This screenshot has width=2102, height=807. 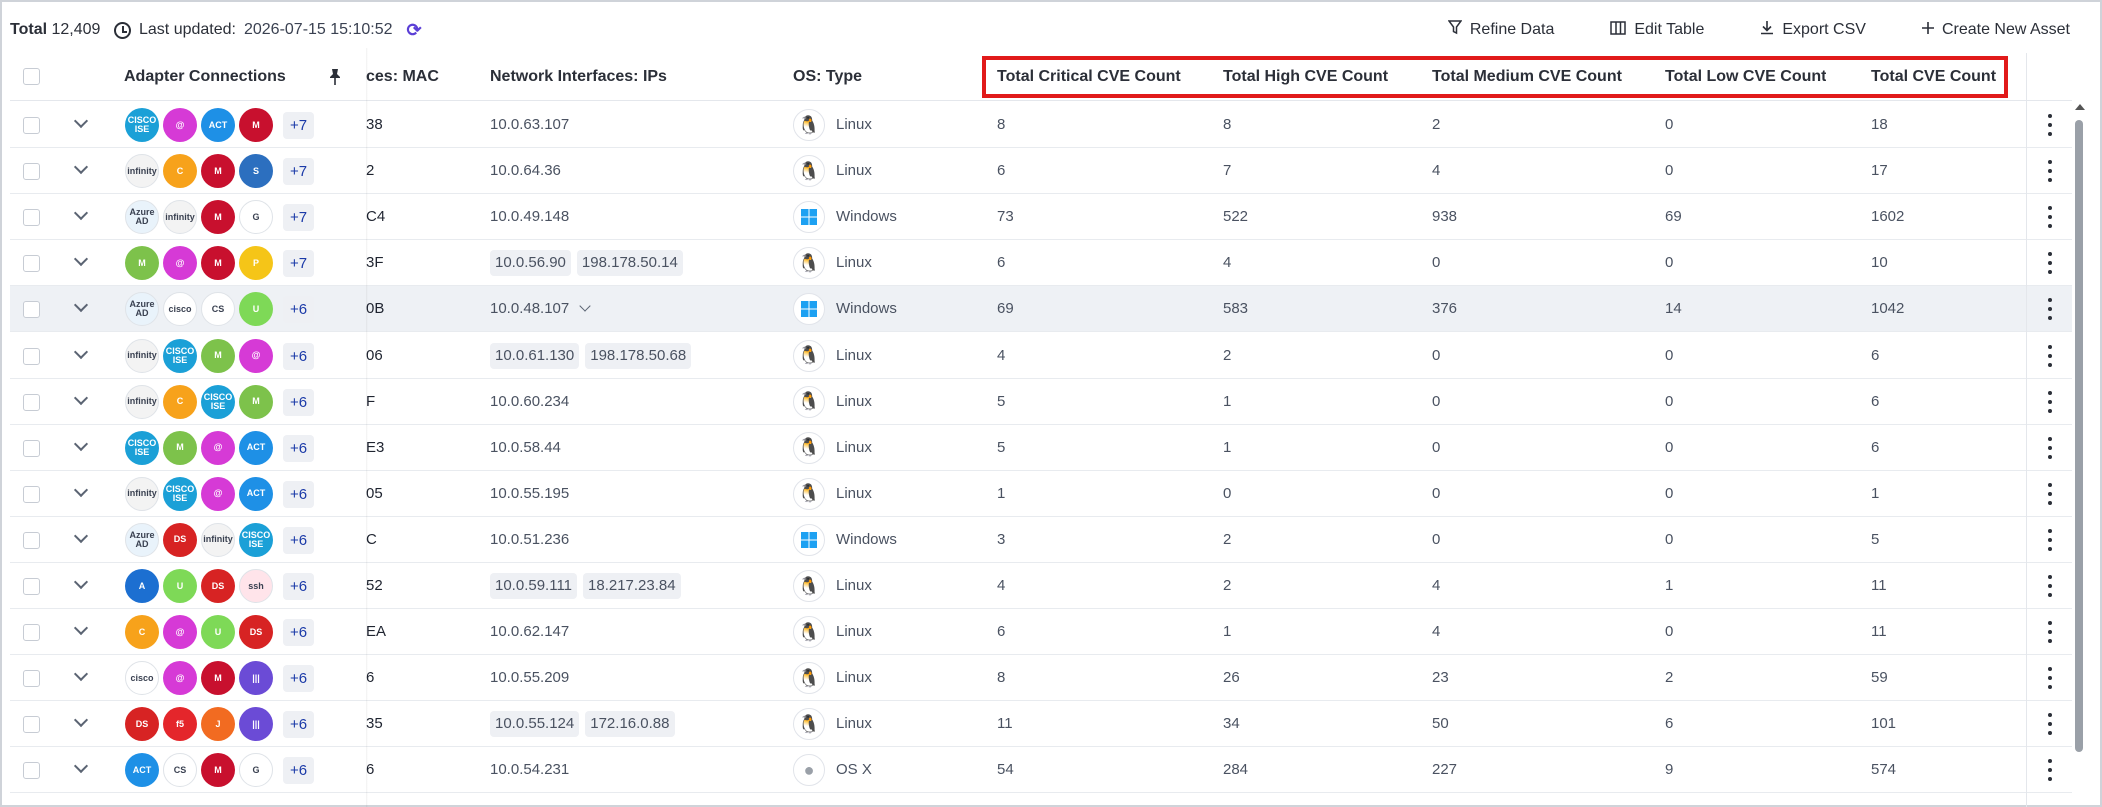 What do you see at coordinates (256, 263) in the screenshot?
I see `adapter-puppet-icon: P` at bounding box center [256, 263].